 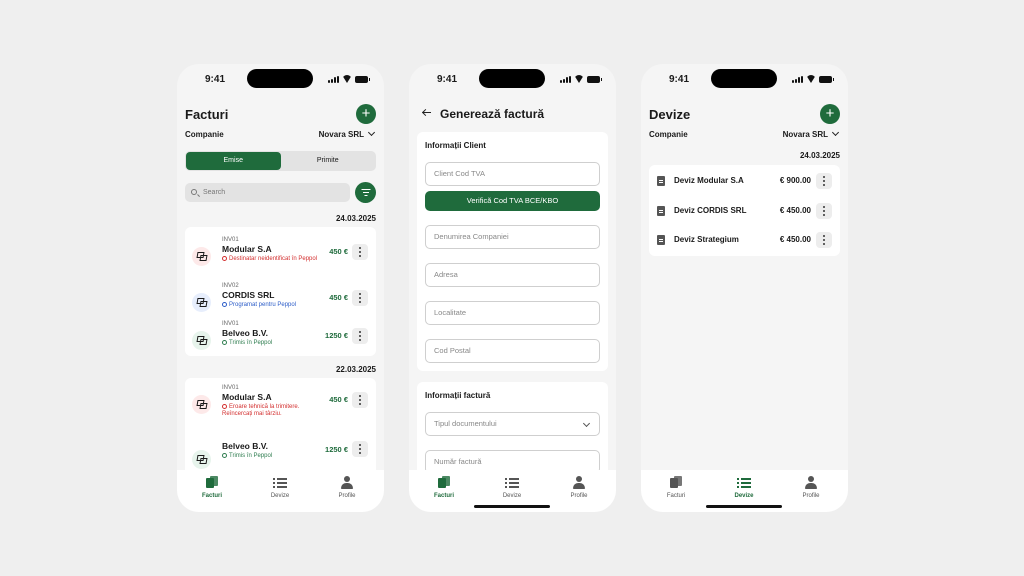 I want to click on dynamic-island, so click(x=512, y=78).